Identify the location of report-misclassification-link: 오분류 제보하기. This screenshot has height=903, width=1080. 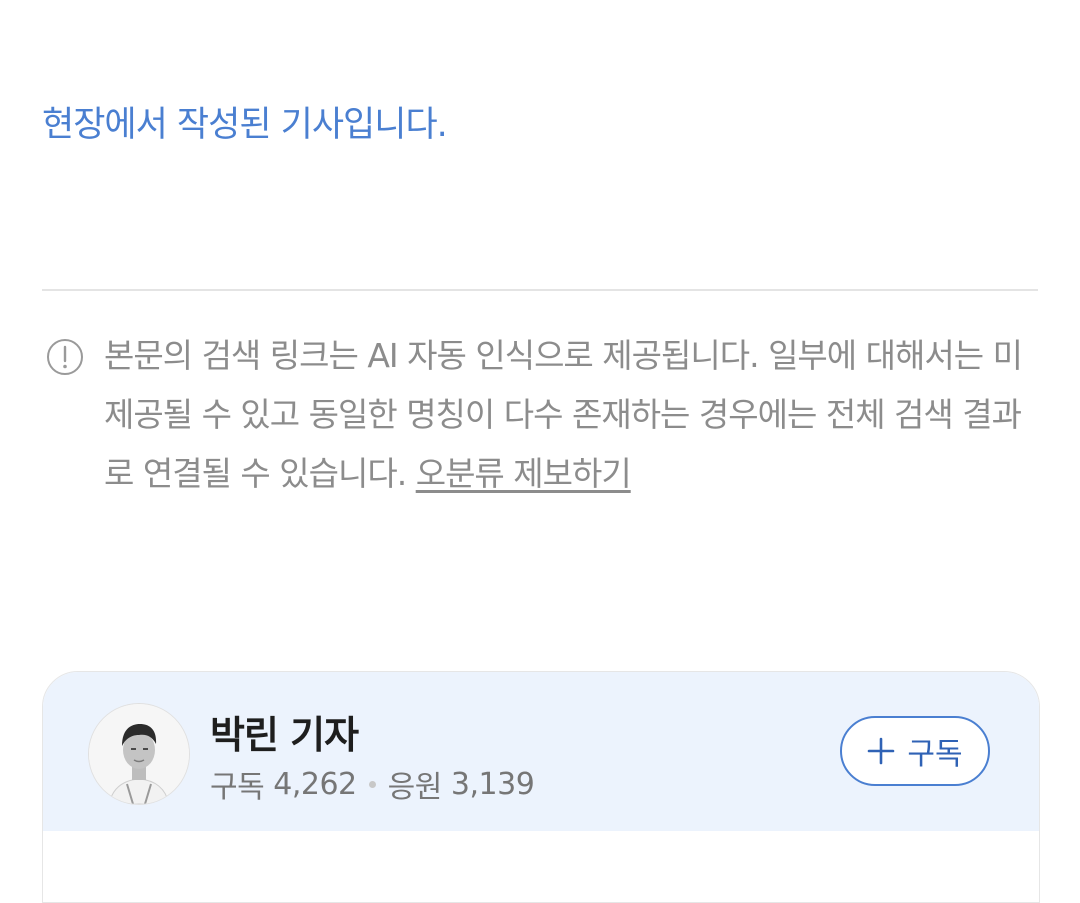
(524, 473).